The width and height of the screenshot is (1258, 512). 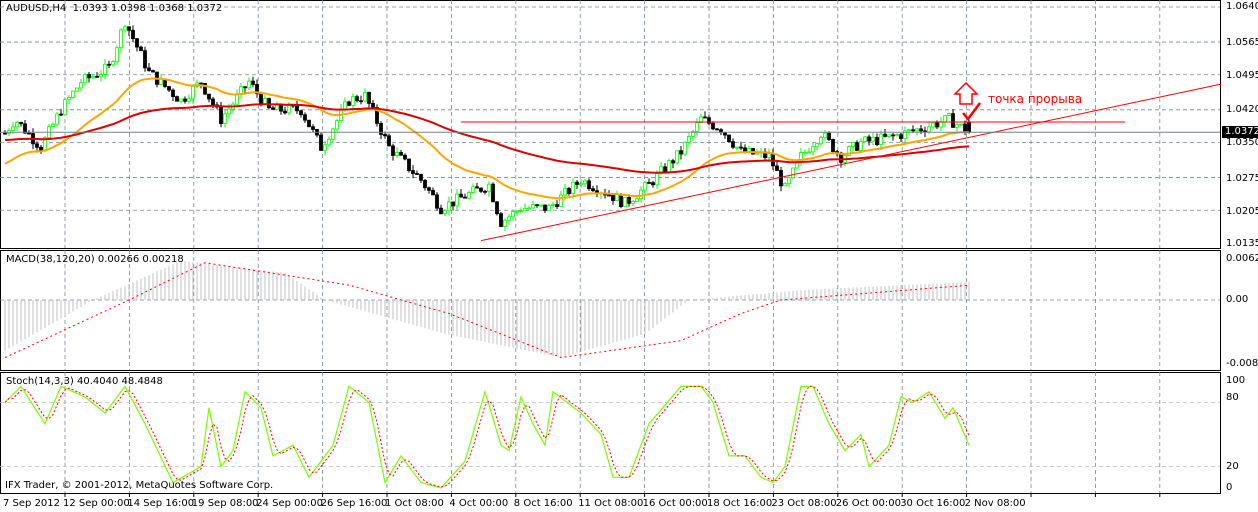 I want to click on ohlc-close: 1.0372, so click(x=205, y=8).